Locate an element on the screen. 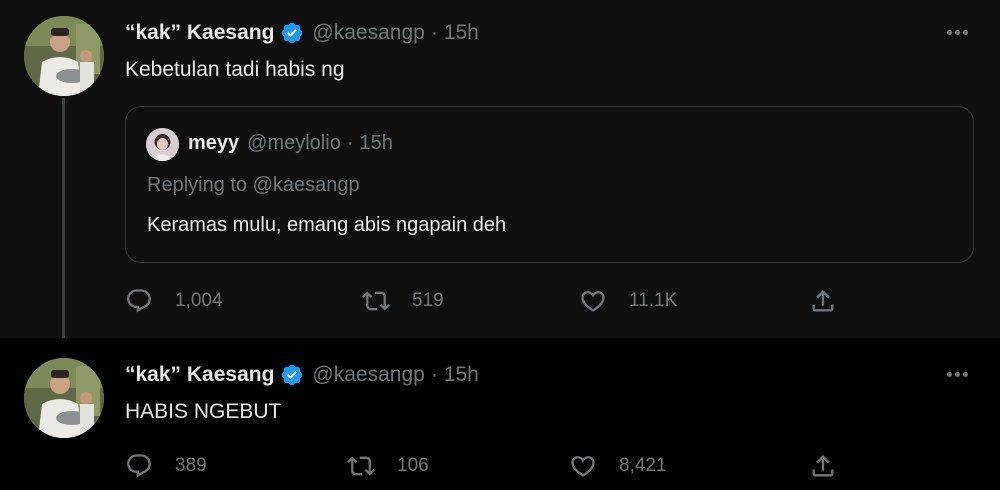 The height and width of the screenshot is (490, 1000). profile-photo-icon is located at coordinates (162, 144).